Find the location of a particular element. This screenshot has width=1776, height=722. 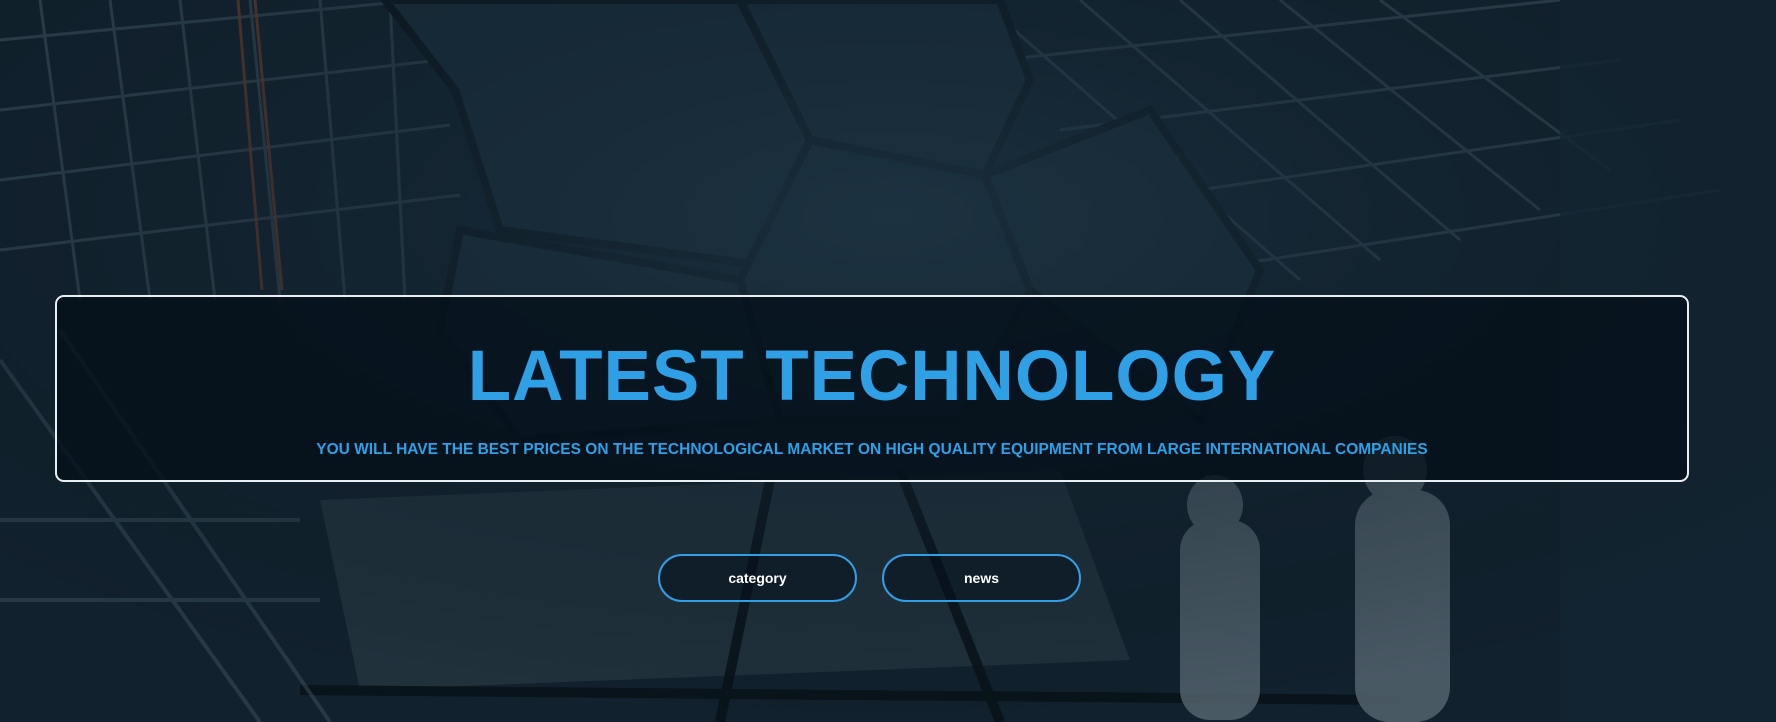

news-button: news is located at coordinates (981, 578).